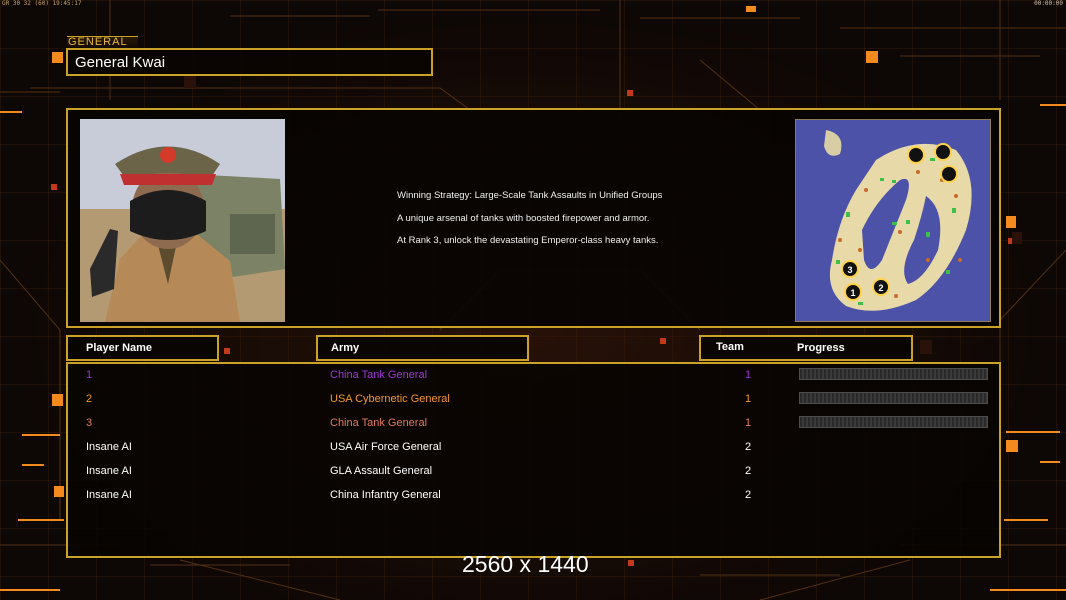  What do you see at coordinates (385, 495) in the screenshot?
I see `player-army: China Infantry General` at bounding box center [385, 495].